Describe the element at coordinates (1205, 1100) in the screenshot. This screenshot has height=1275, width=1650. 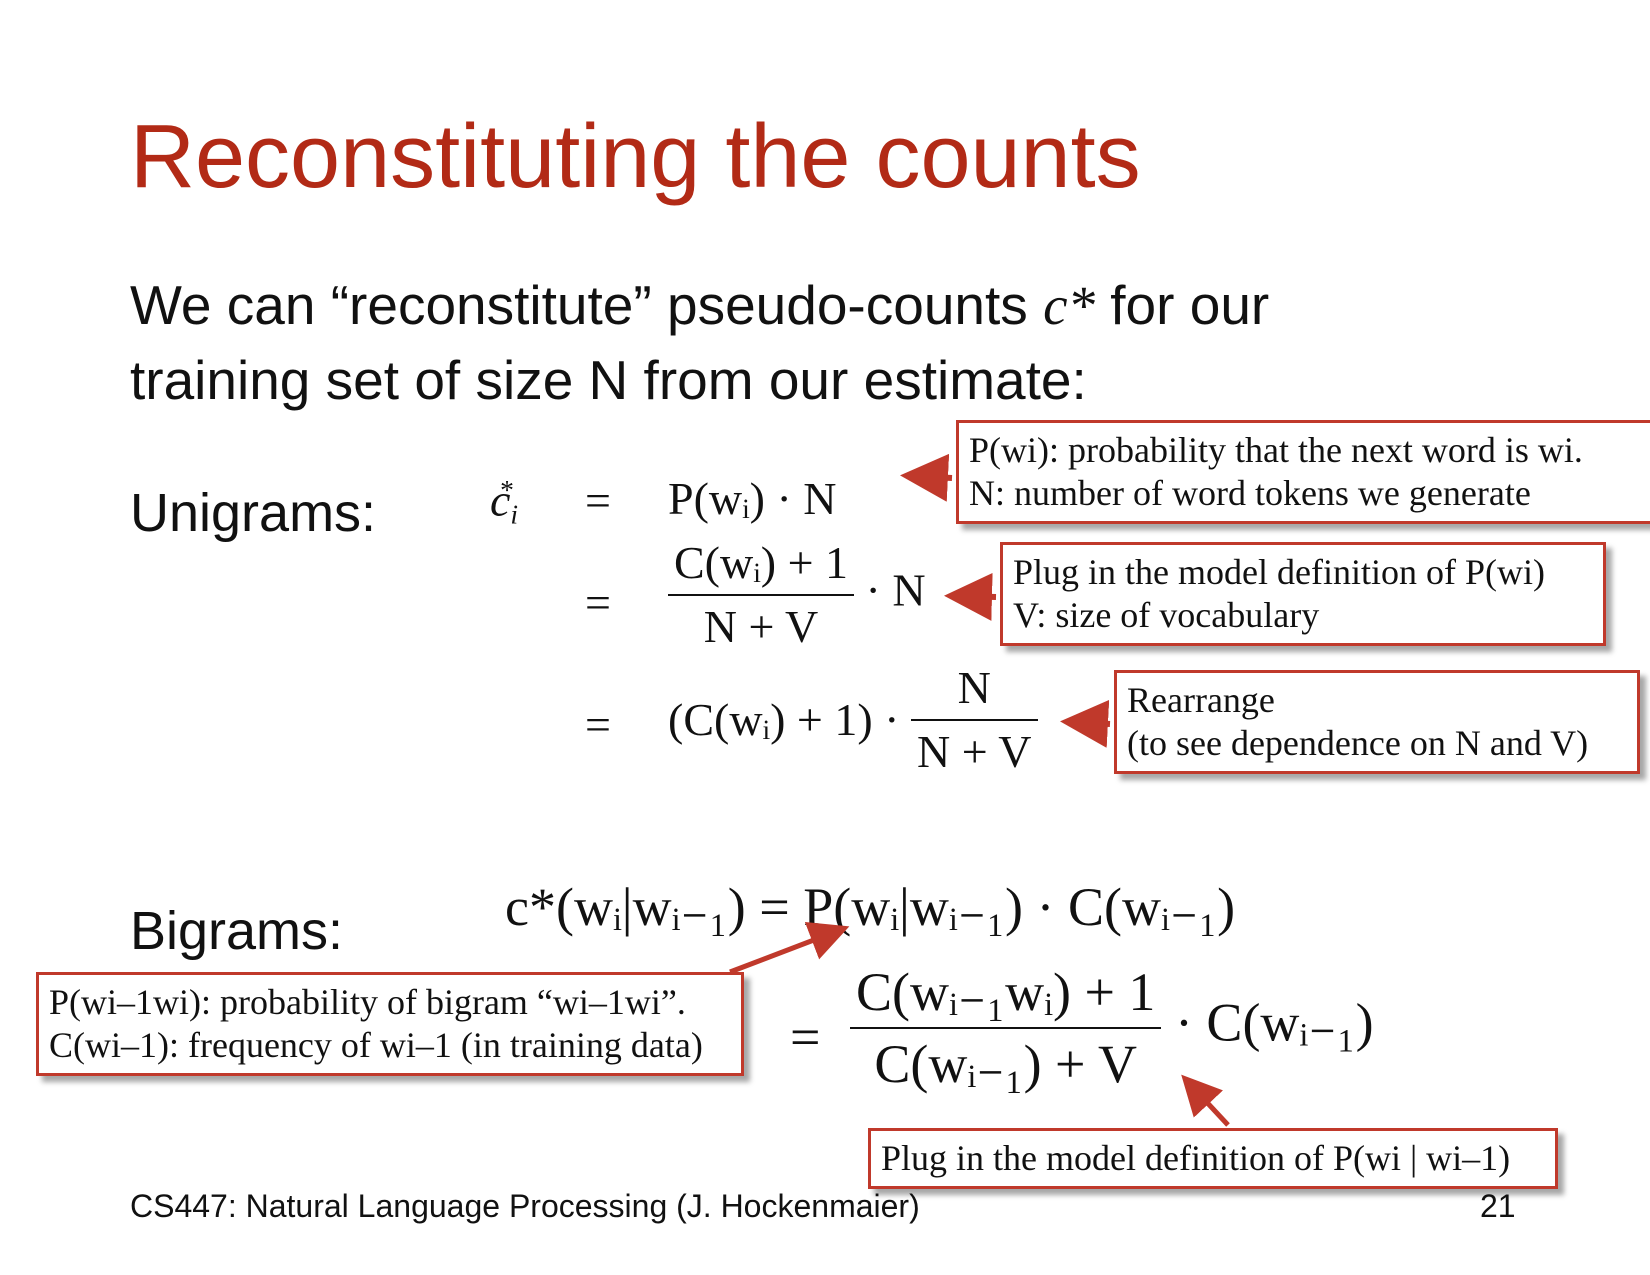
I see `arrow-to-bigram-denominator` at that location.